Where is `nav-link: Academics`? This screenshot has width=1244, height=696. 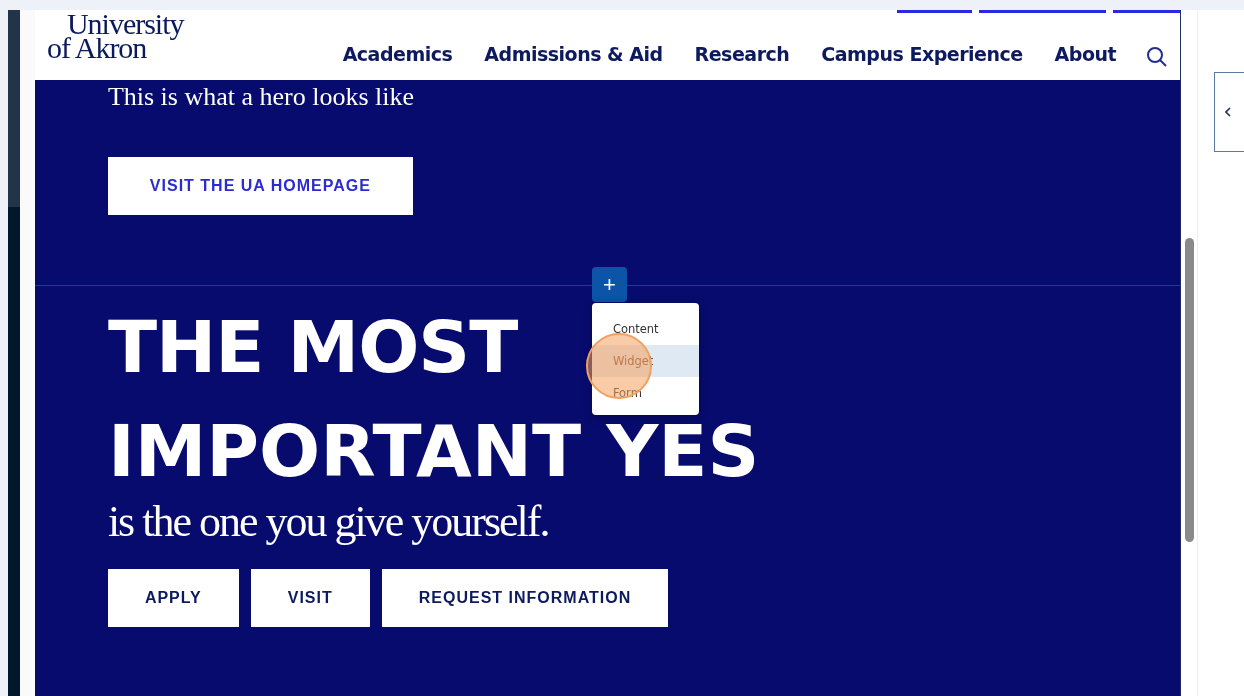
nav-link: Academics is located at coordinates (397, 54).